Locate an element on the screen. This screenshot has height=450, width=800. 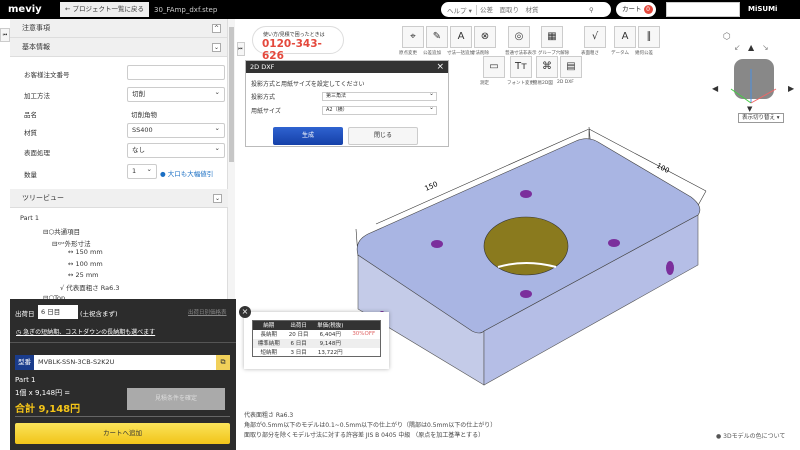
section-notes: 注意事項 ^ is located at coordinates (118, 28).